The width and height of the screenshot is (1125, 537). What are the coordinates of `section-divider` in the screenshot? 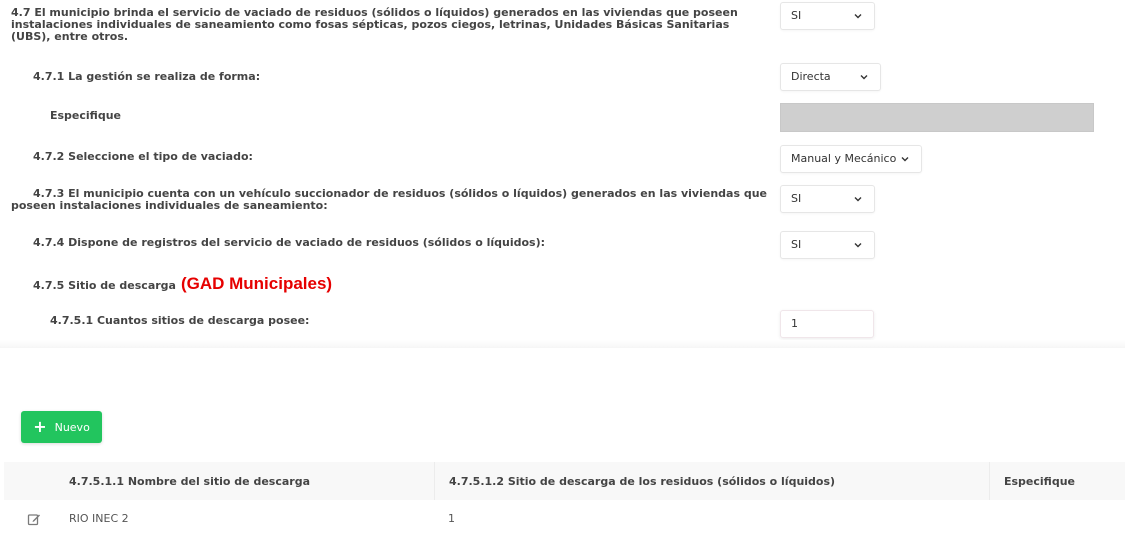 It's located at (562, 344).